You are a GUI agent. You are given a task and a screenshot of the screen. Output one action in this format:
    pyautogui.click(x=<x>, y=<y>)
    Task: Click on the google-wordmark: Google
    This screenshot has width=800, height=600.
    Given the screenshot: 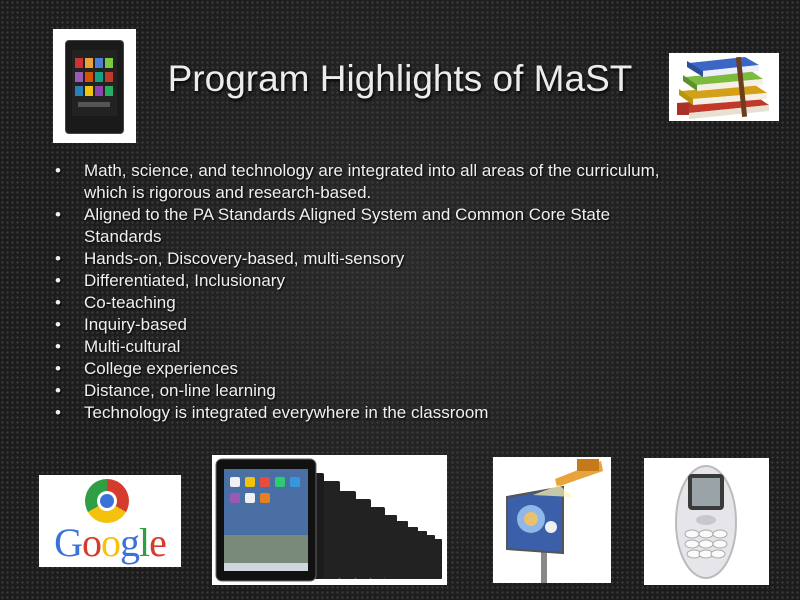 What is the action you would take?
    pyautogui.click(x=110, y=542)
    